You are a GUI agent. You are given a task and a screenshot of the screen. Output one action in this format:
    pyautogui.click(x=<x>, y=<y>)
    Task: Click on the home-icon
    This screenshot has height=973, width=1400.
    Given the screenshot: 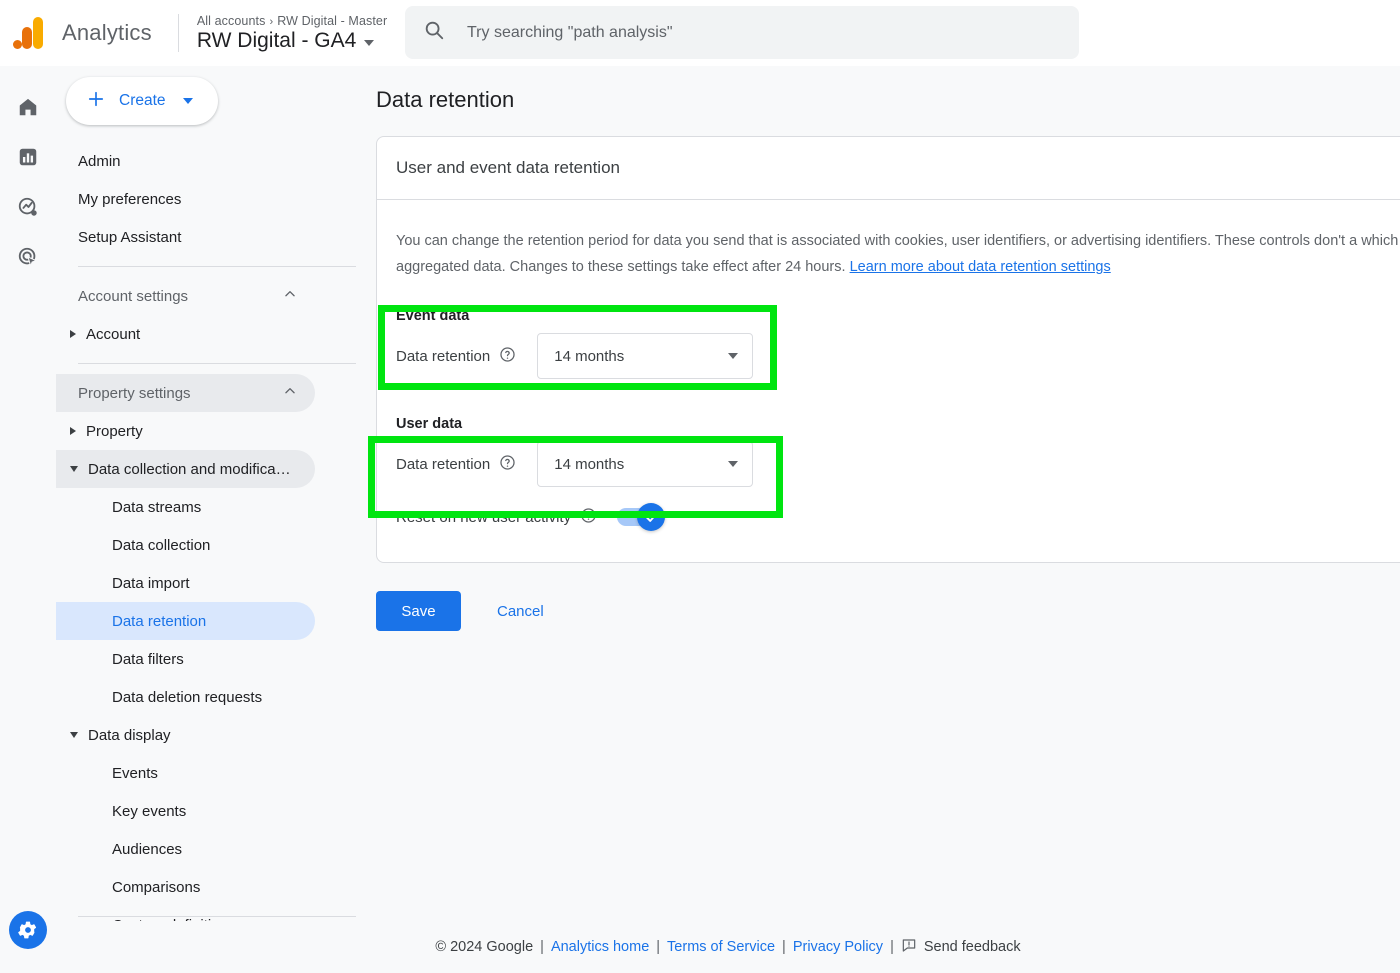 What is the action you would take?
    pyautogui.click(x=28, y=107)
    